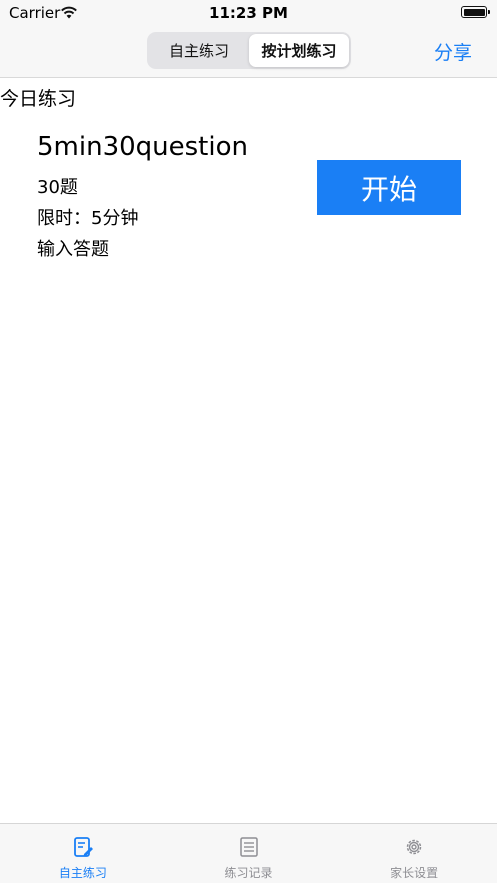 This screenshot has height=883, width=497. I want to click on plan-time-limit: 限时：5分钟, so click(88, 218).